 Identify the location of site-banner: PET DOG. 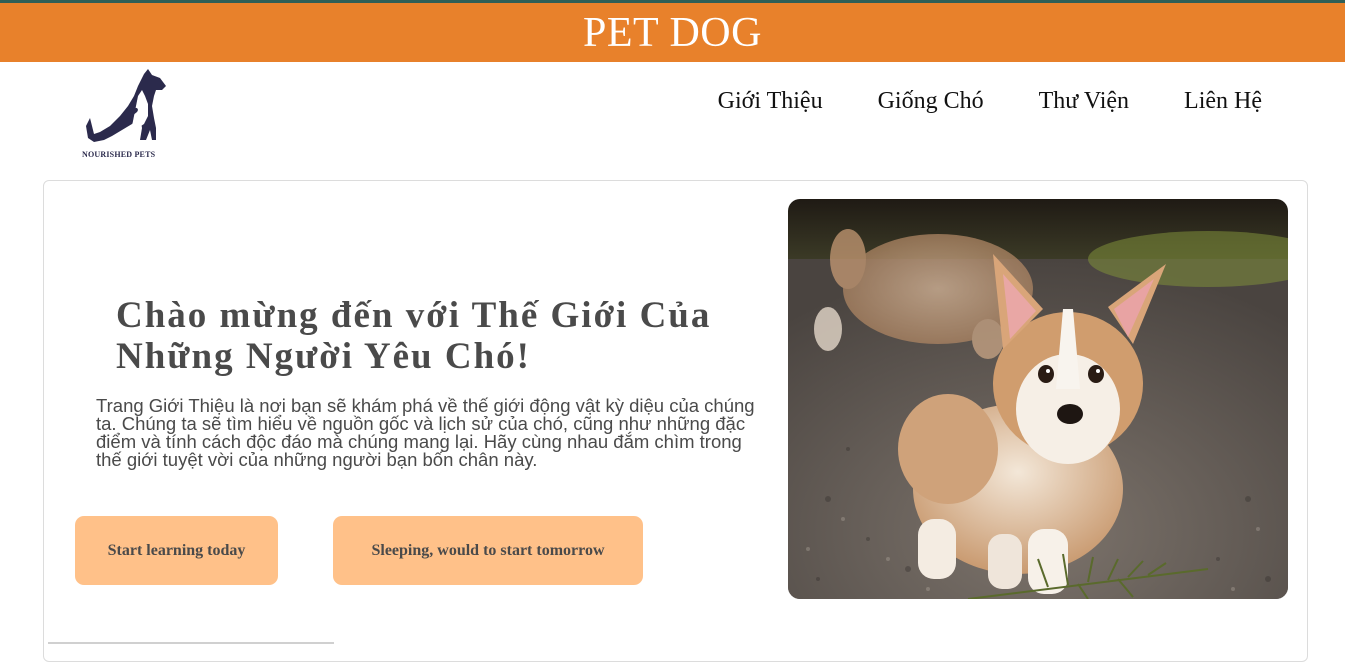
(672, 32).